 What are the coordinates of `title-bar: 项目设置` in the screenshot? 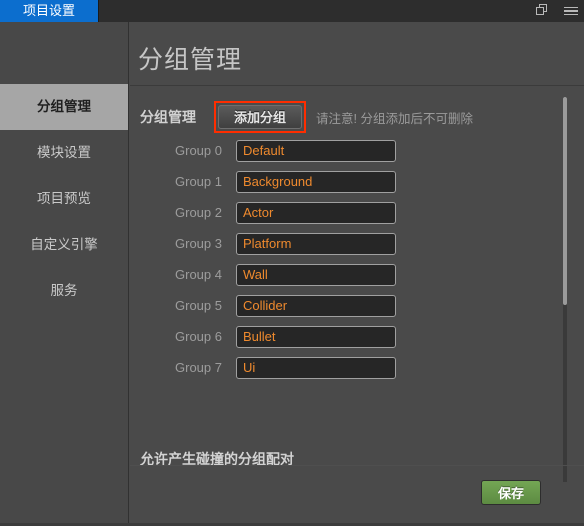 It's located at (292, 11).